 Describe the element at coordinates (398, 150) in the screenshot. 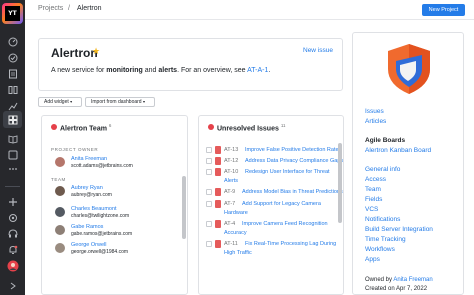

I see `kanban-board-link: Alertron Kanban Board` at that location.